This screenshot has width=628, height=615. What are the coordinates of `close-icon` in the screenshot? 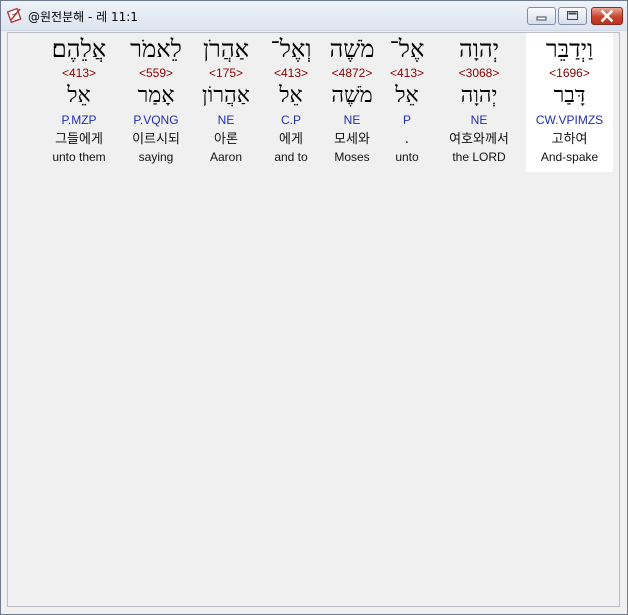 It's located at (607, 16).